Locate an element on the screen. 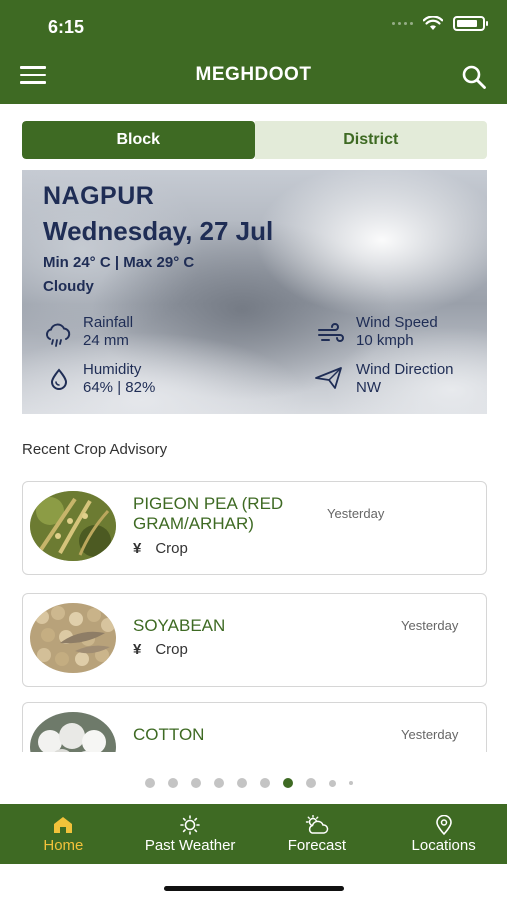 The image size is (507, 900). cloud-sun-icon is located at coordinates (317, 824).